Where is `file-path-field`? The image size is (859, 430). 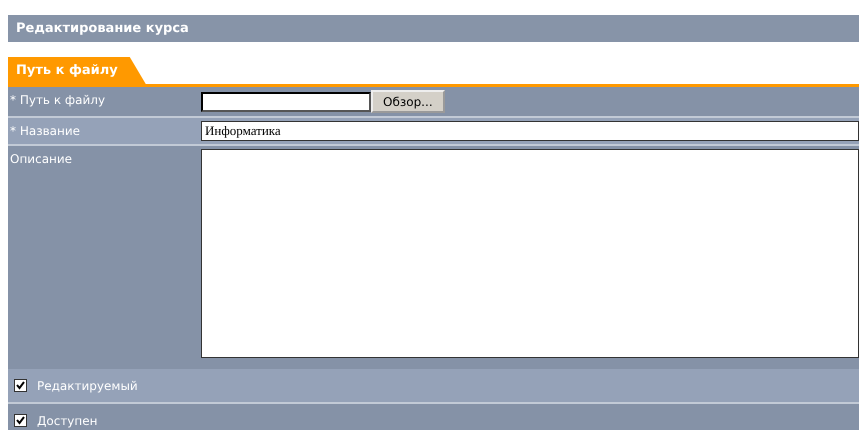
file-path-field is located at coordinates (286, 102).